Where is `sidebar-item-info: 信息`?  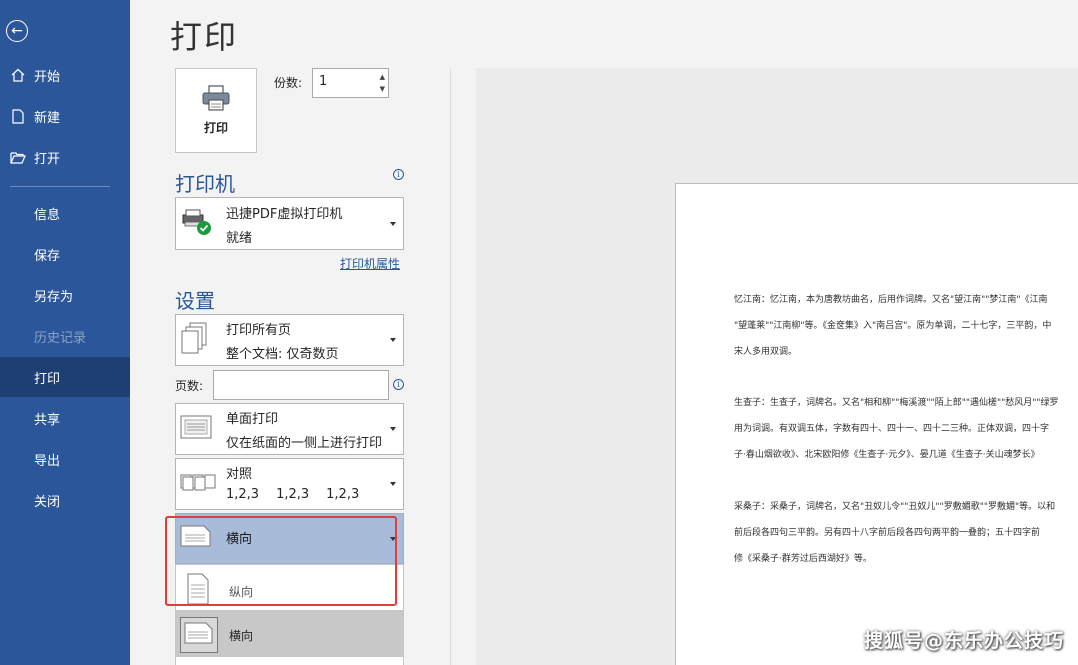
sidebar-item-info: 信息 is located at coordinates (65, 213).